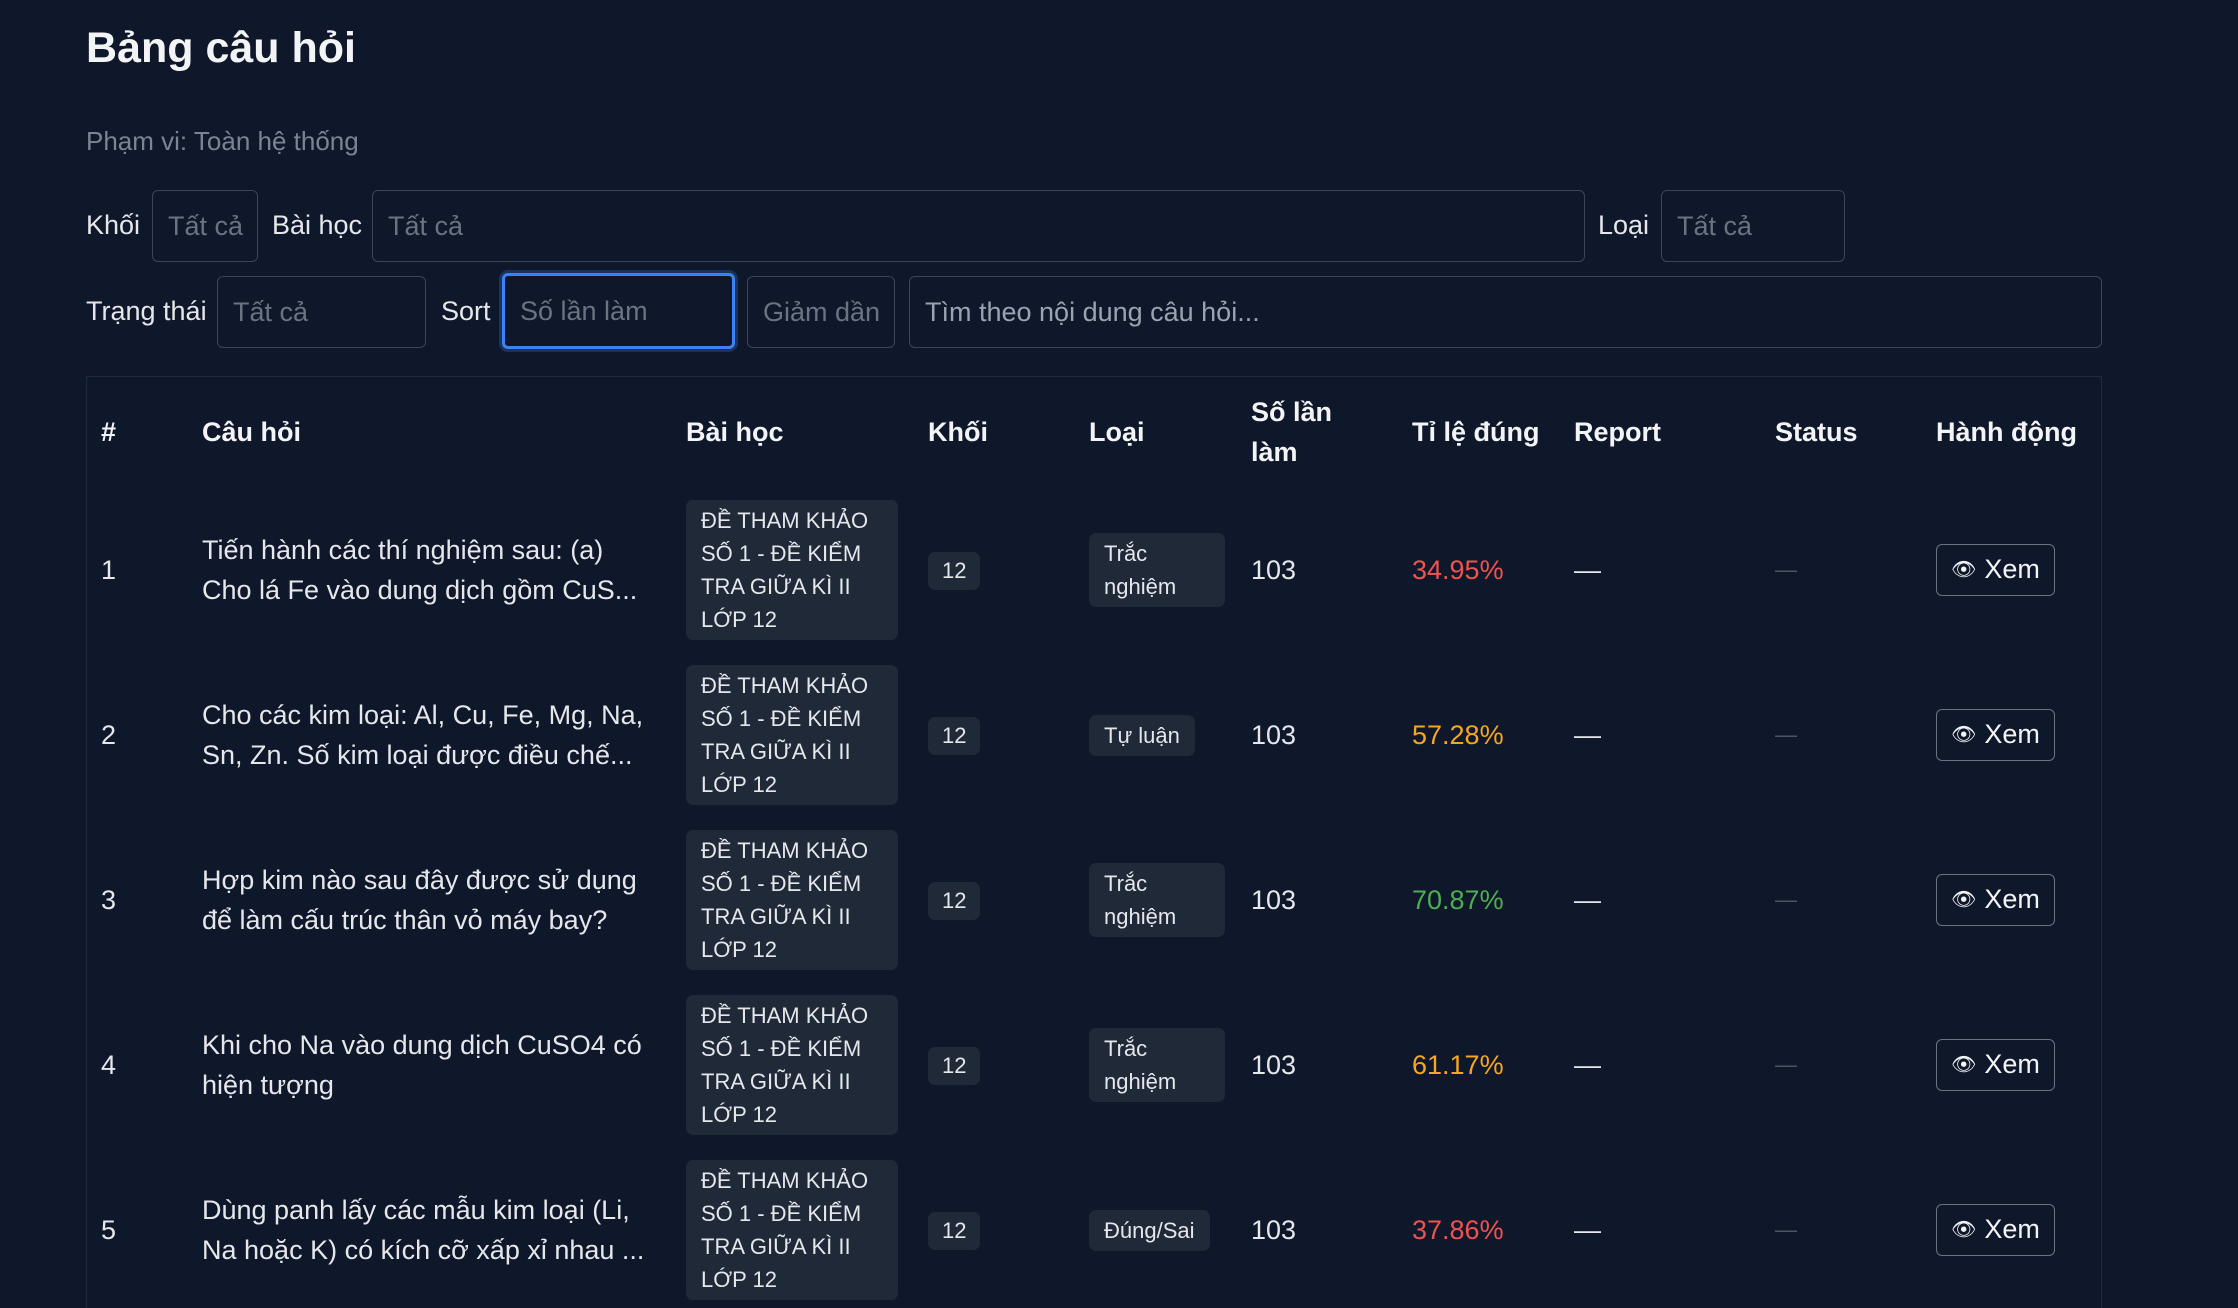 The height and width of the screenshot is (1308, 2238). I want to click on row-correct-rate: 61.17%, so click(1458, 1064).